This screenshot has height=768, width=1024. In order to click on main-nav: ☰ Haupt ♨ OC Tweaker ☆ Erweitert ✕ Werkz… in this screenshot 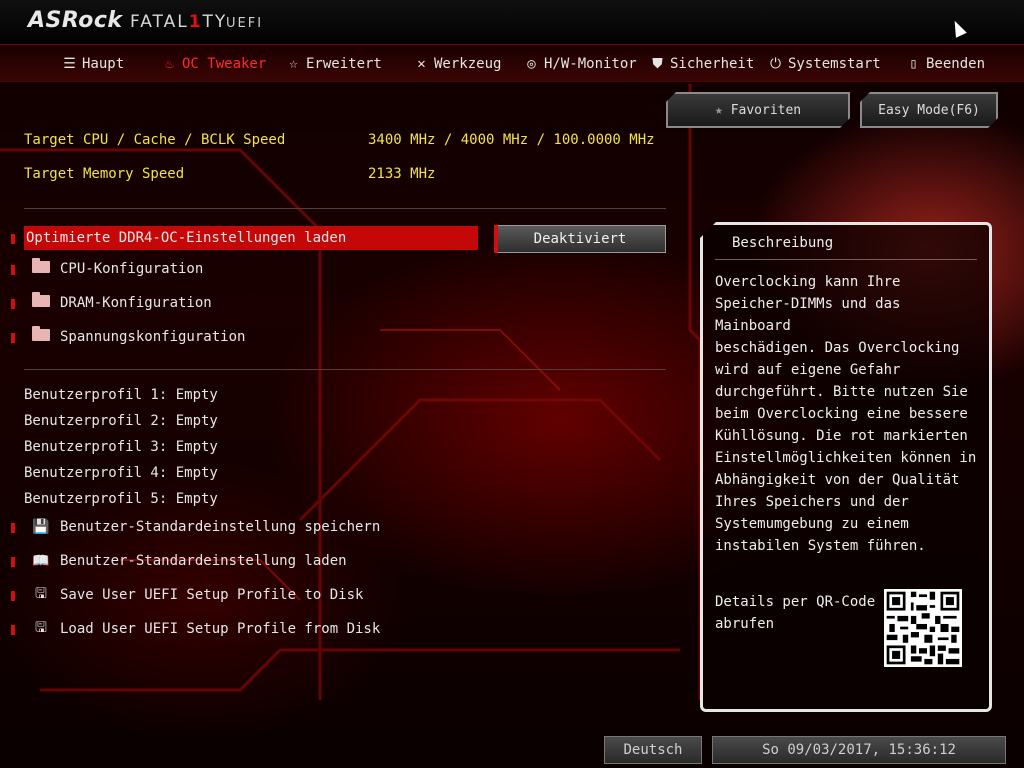, I will do `click(512, 63)`.